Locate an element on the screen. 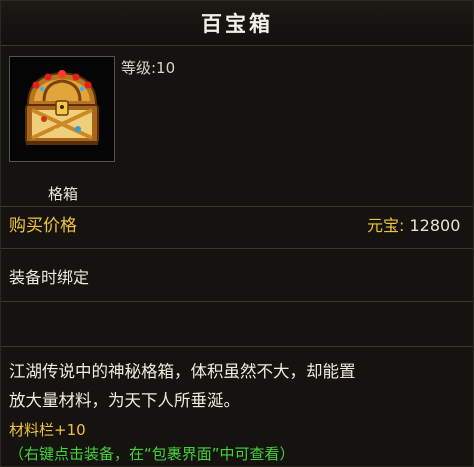 The height and width of the screenshot is (467, 474). price-value: 元宝: 12800 is located at coordinates (413, 224).